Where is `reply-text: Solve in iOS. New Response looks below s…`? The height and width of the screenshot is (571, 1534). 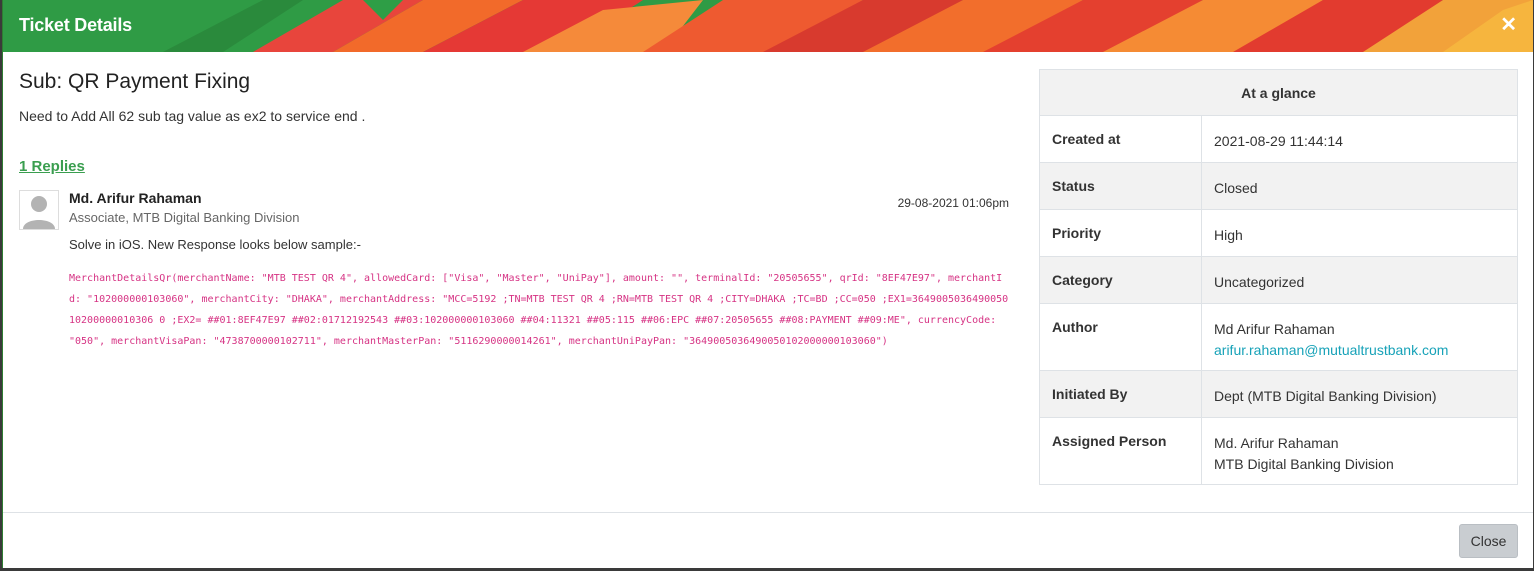
reply-text: Solve in iOS. New Response looks below s… is located at coordinates (215, 244).